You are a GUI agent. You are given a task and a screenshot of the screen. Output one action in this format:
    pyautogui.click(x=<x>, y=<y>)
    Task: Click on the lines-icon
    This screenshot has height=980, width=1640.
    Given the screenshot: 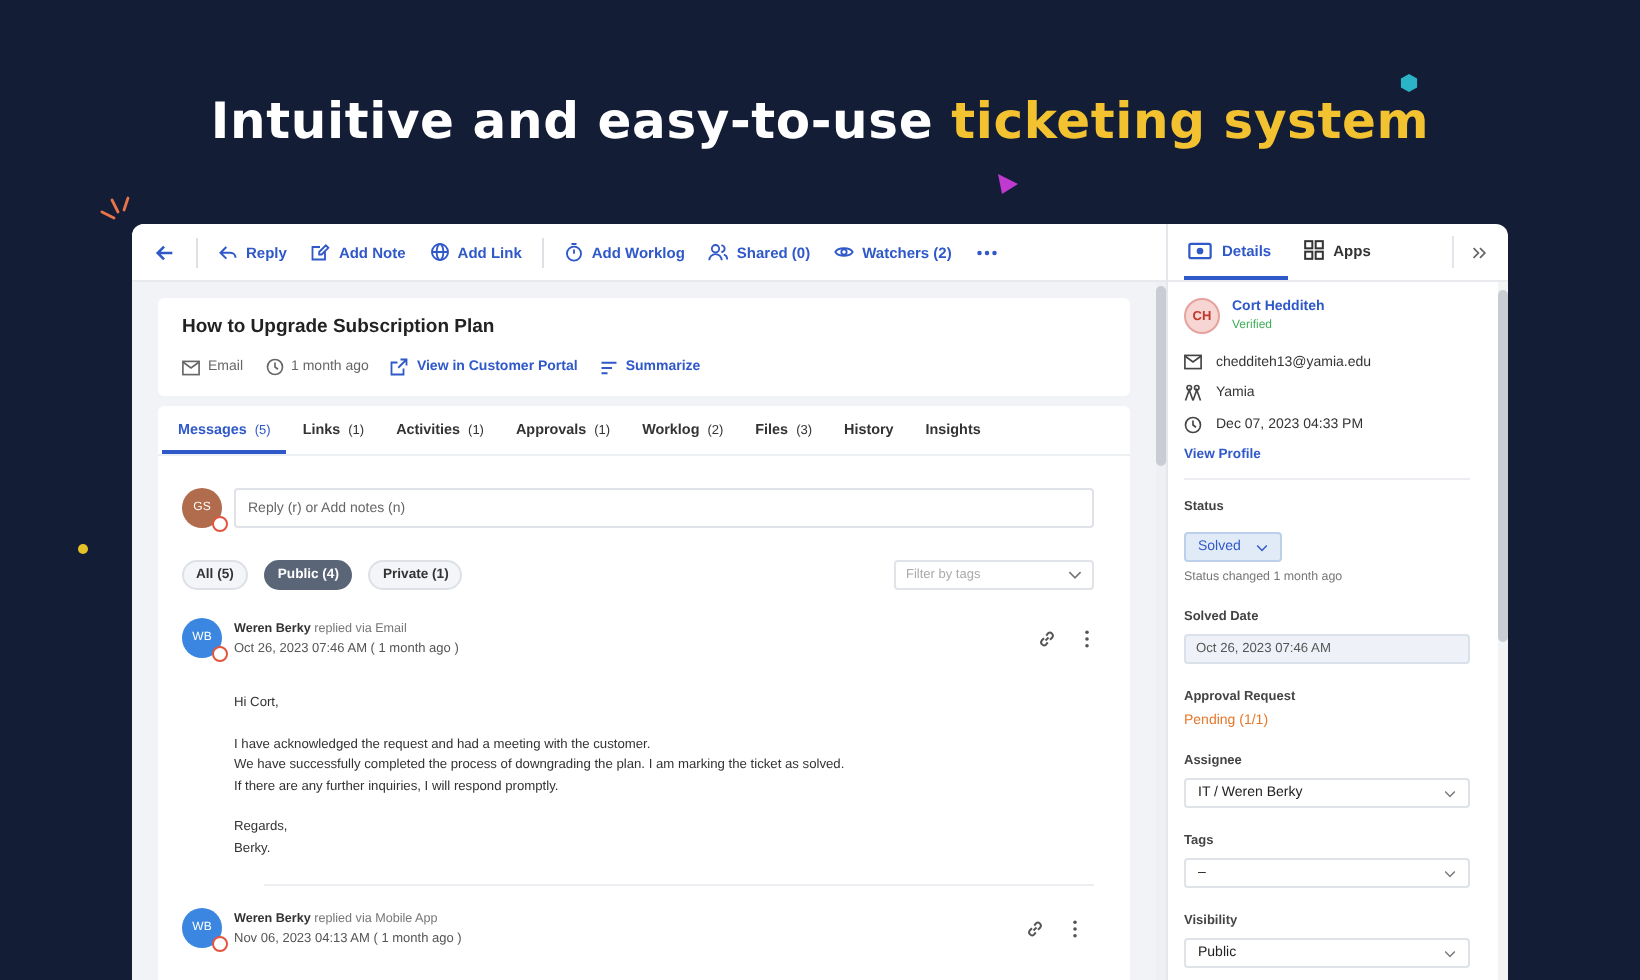 What is the action you would take?
    pyautogui.click(x=608, y=367)
    